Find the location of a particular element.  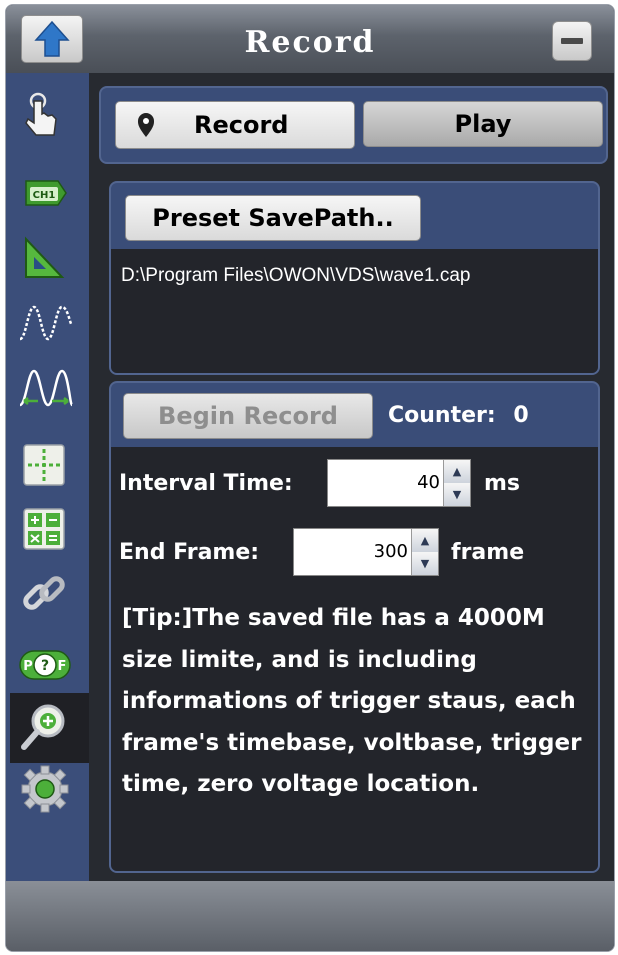

end-frame-spin-buttons: ▲ ▼ is located at coordinates (424, 552).